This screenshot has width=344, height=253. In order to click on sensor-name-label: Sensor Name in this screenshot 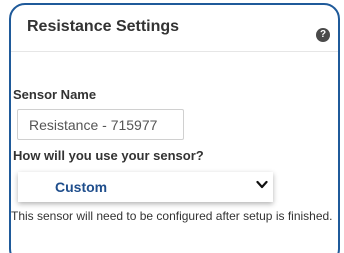, I will do `click(55, 94)`.